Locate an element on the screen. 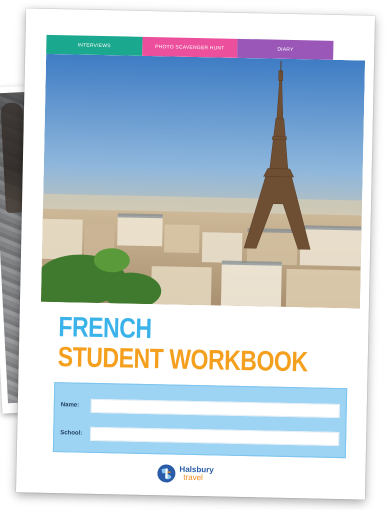 This screenshot has height=510, width=387. school-field is located at coordinates (215, 436).